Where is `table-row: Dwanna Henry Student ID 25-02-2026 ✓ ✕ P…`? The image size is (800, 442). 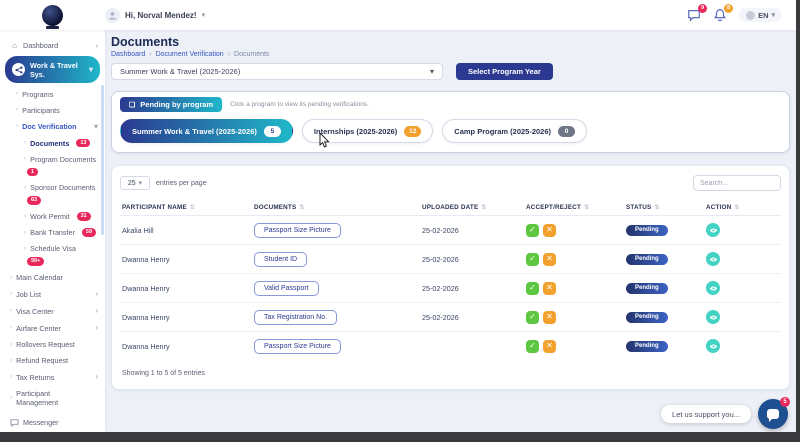
table-row: Dwanna Henry Student ID 25-02-2026 ✓ ✕ P… is located at coordinates (450, 259).